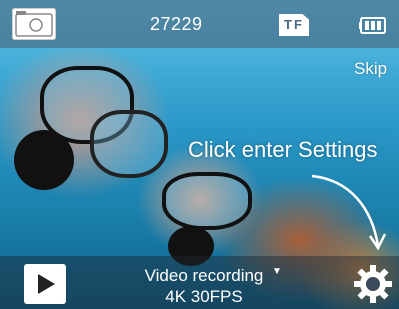 This screenshot has width=399, height=309. What do you see at coordinates (294, 25) in the screenshot?
I see `tf-card-icon: TF` at bounding box center [294, 25].